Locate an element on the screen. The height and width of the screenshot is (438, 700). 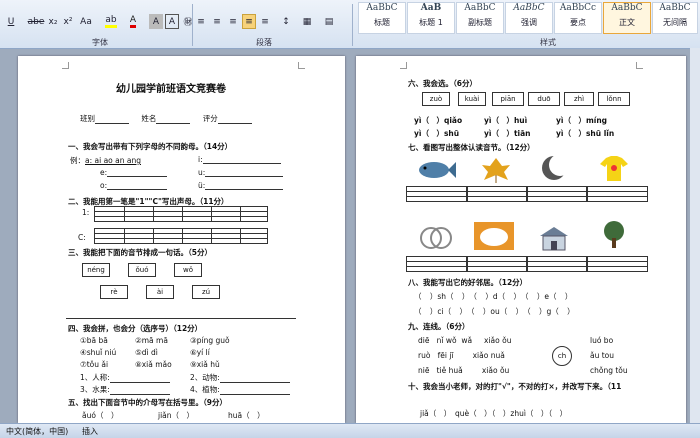
fish-picture is located at coordinates (437, 170).